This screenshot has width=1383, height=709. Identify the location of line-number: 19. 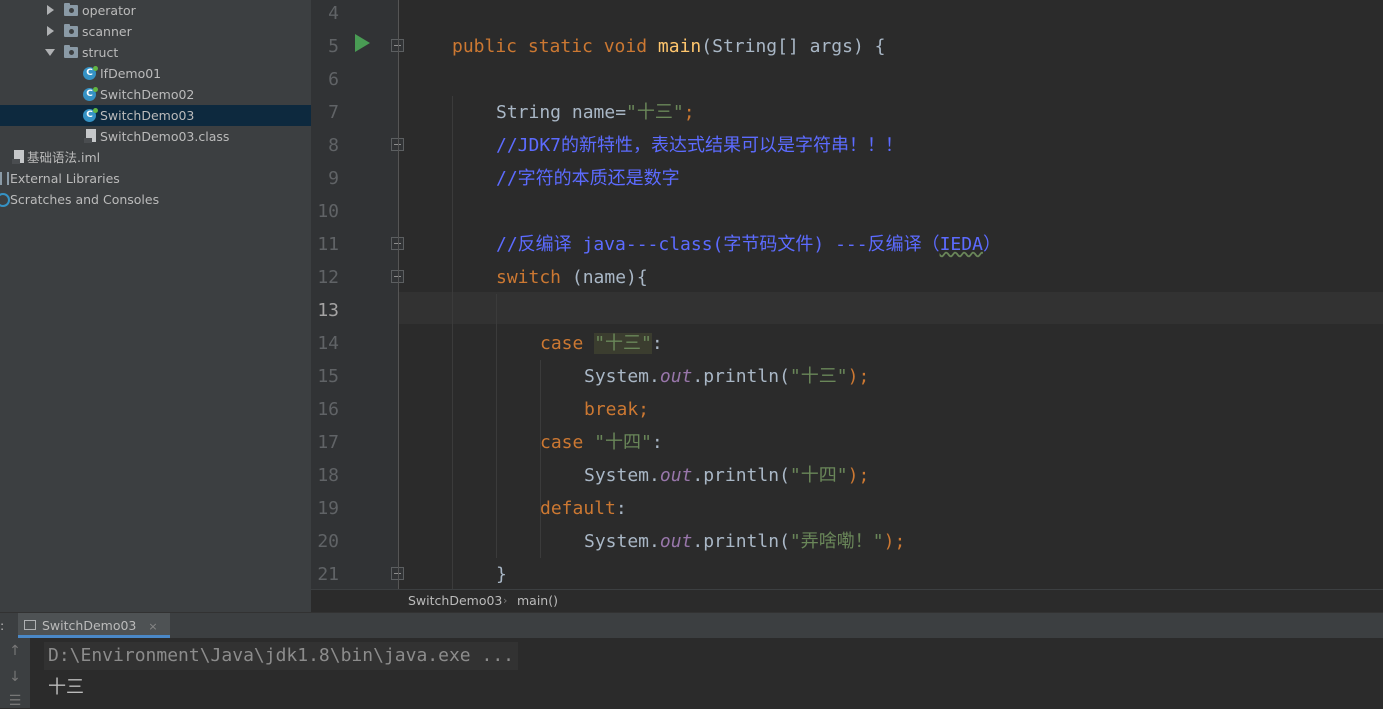
(328, 508).